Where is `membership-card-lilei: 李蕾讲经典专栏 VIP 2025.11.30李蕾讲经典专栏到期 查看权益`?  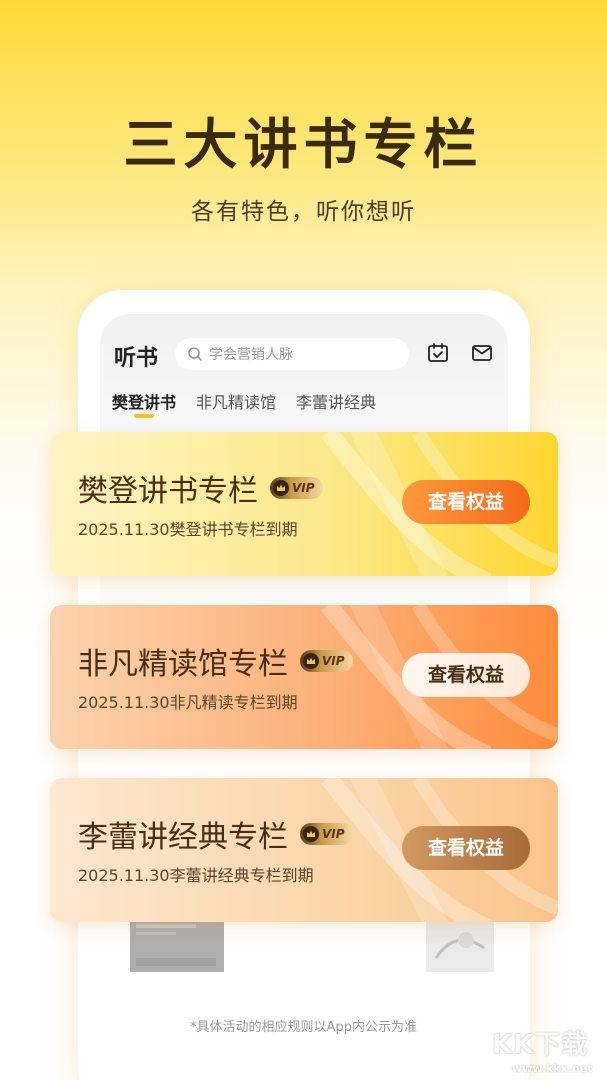
membership-card-lilei: 李蕾讲经典专栏 VIP 2025.11.30李蕾讲经典专栏到期 查看权益 is located at coordinates (304, 850).